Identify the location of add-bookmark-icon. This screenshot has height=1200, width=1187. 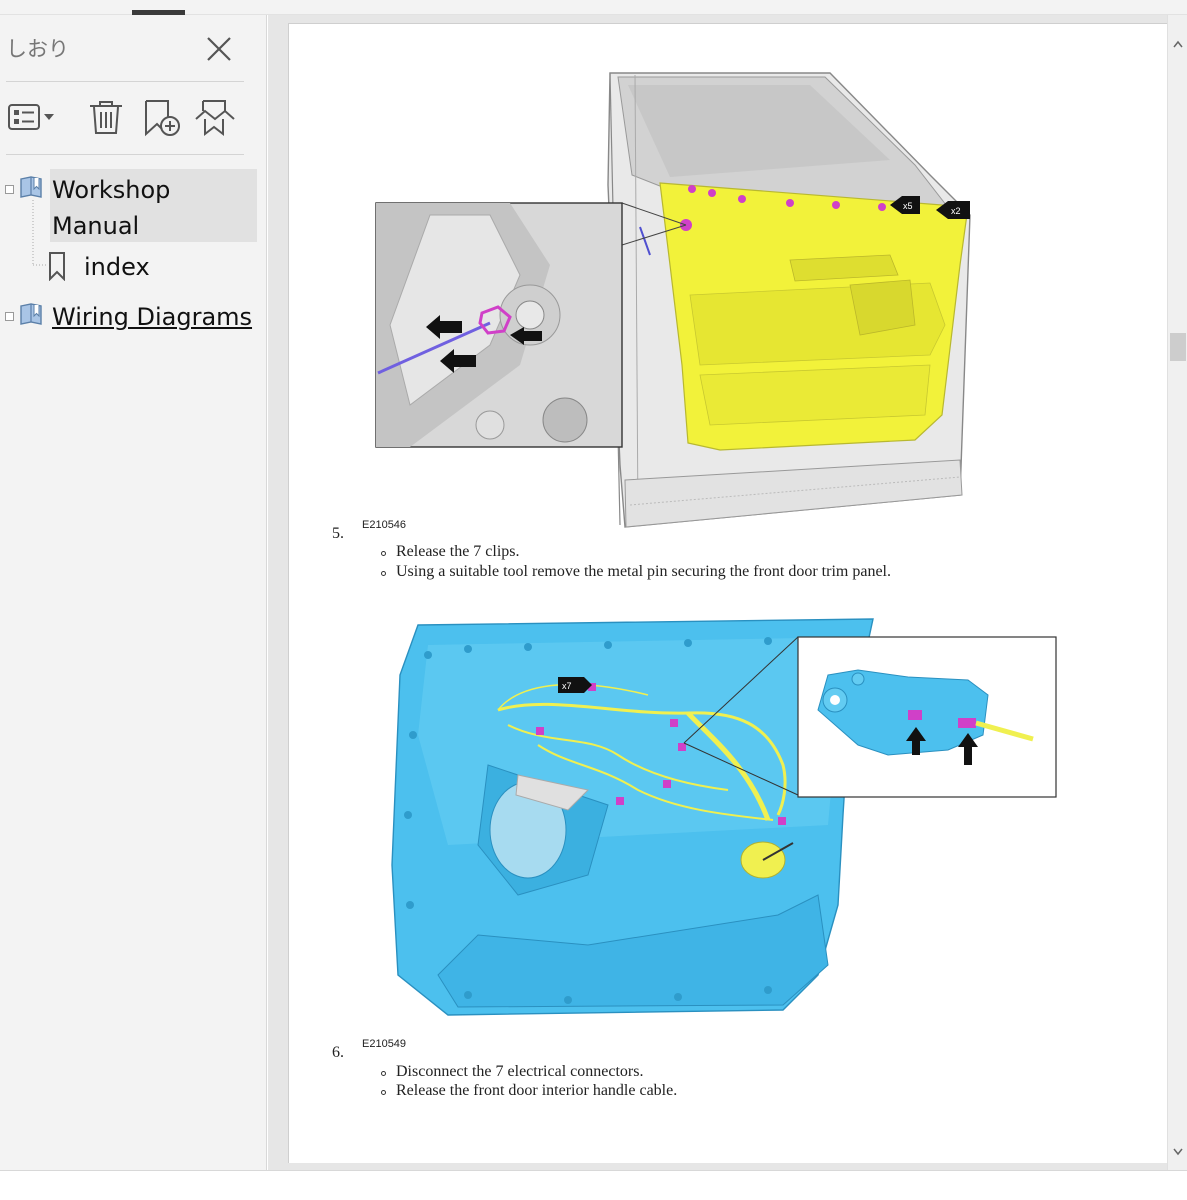
(162, 117).